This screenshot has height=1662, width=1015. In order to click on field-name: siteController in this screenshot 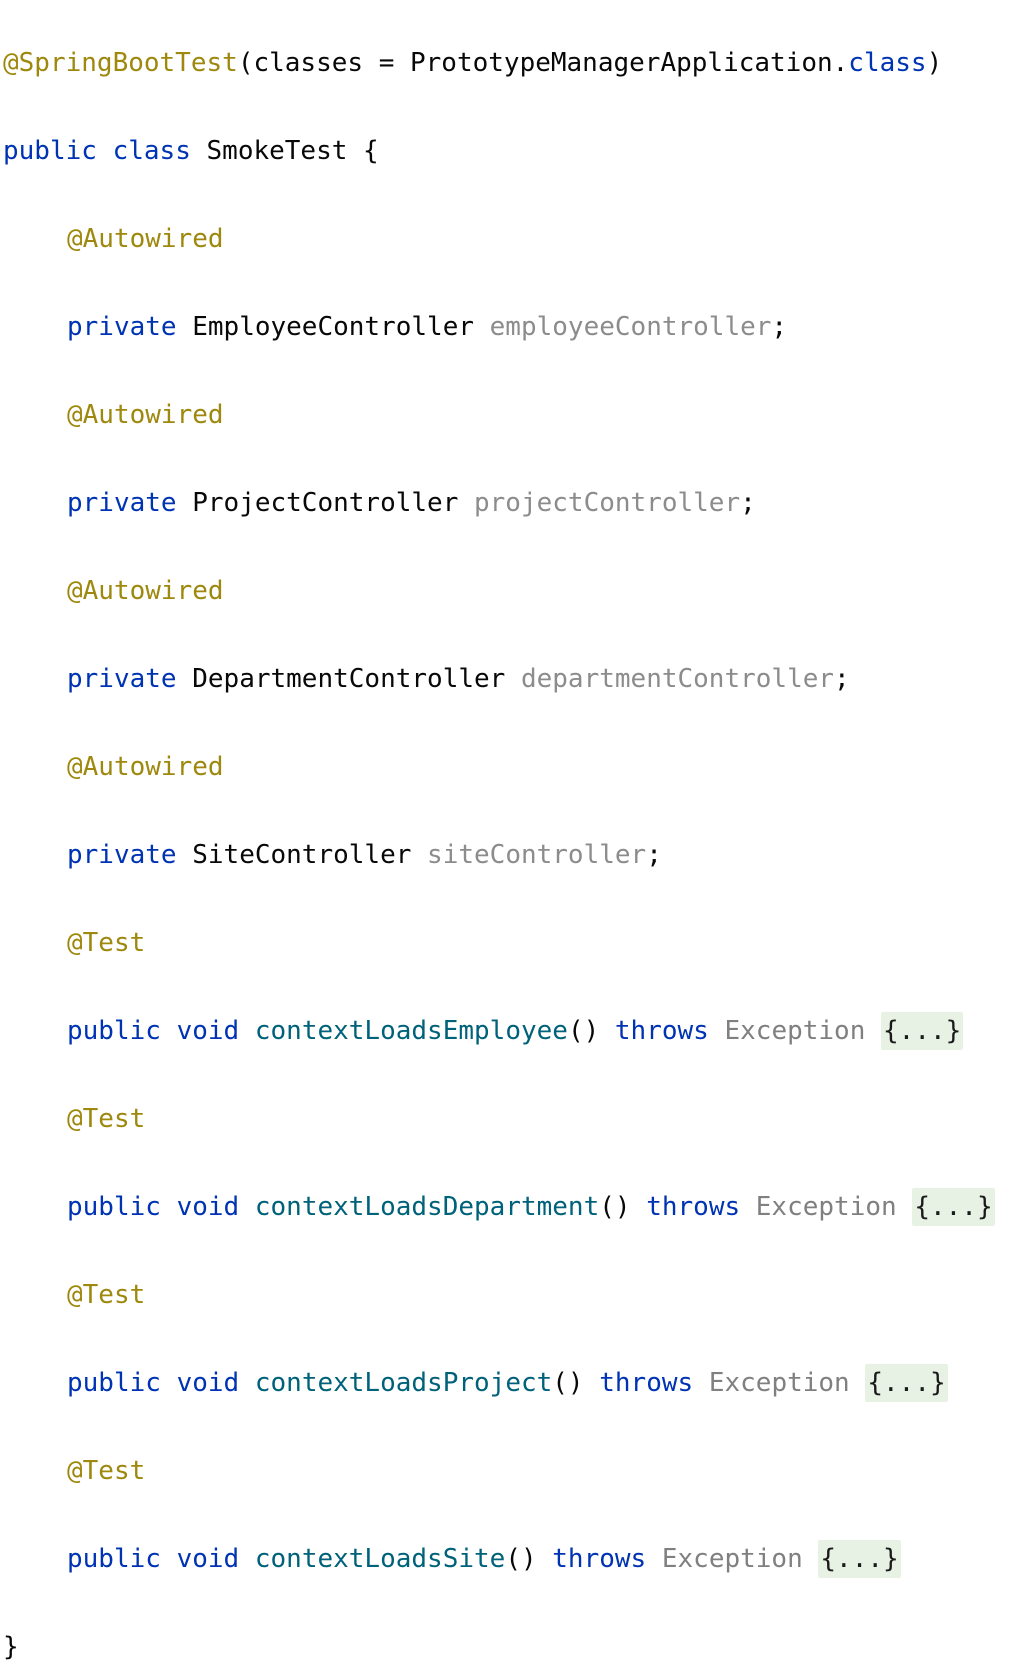, I will do `click(537, 855)`.